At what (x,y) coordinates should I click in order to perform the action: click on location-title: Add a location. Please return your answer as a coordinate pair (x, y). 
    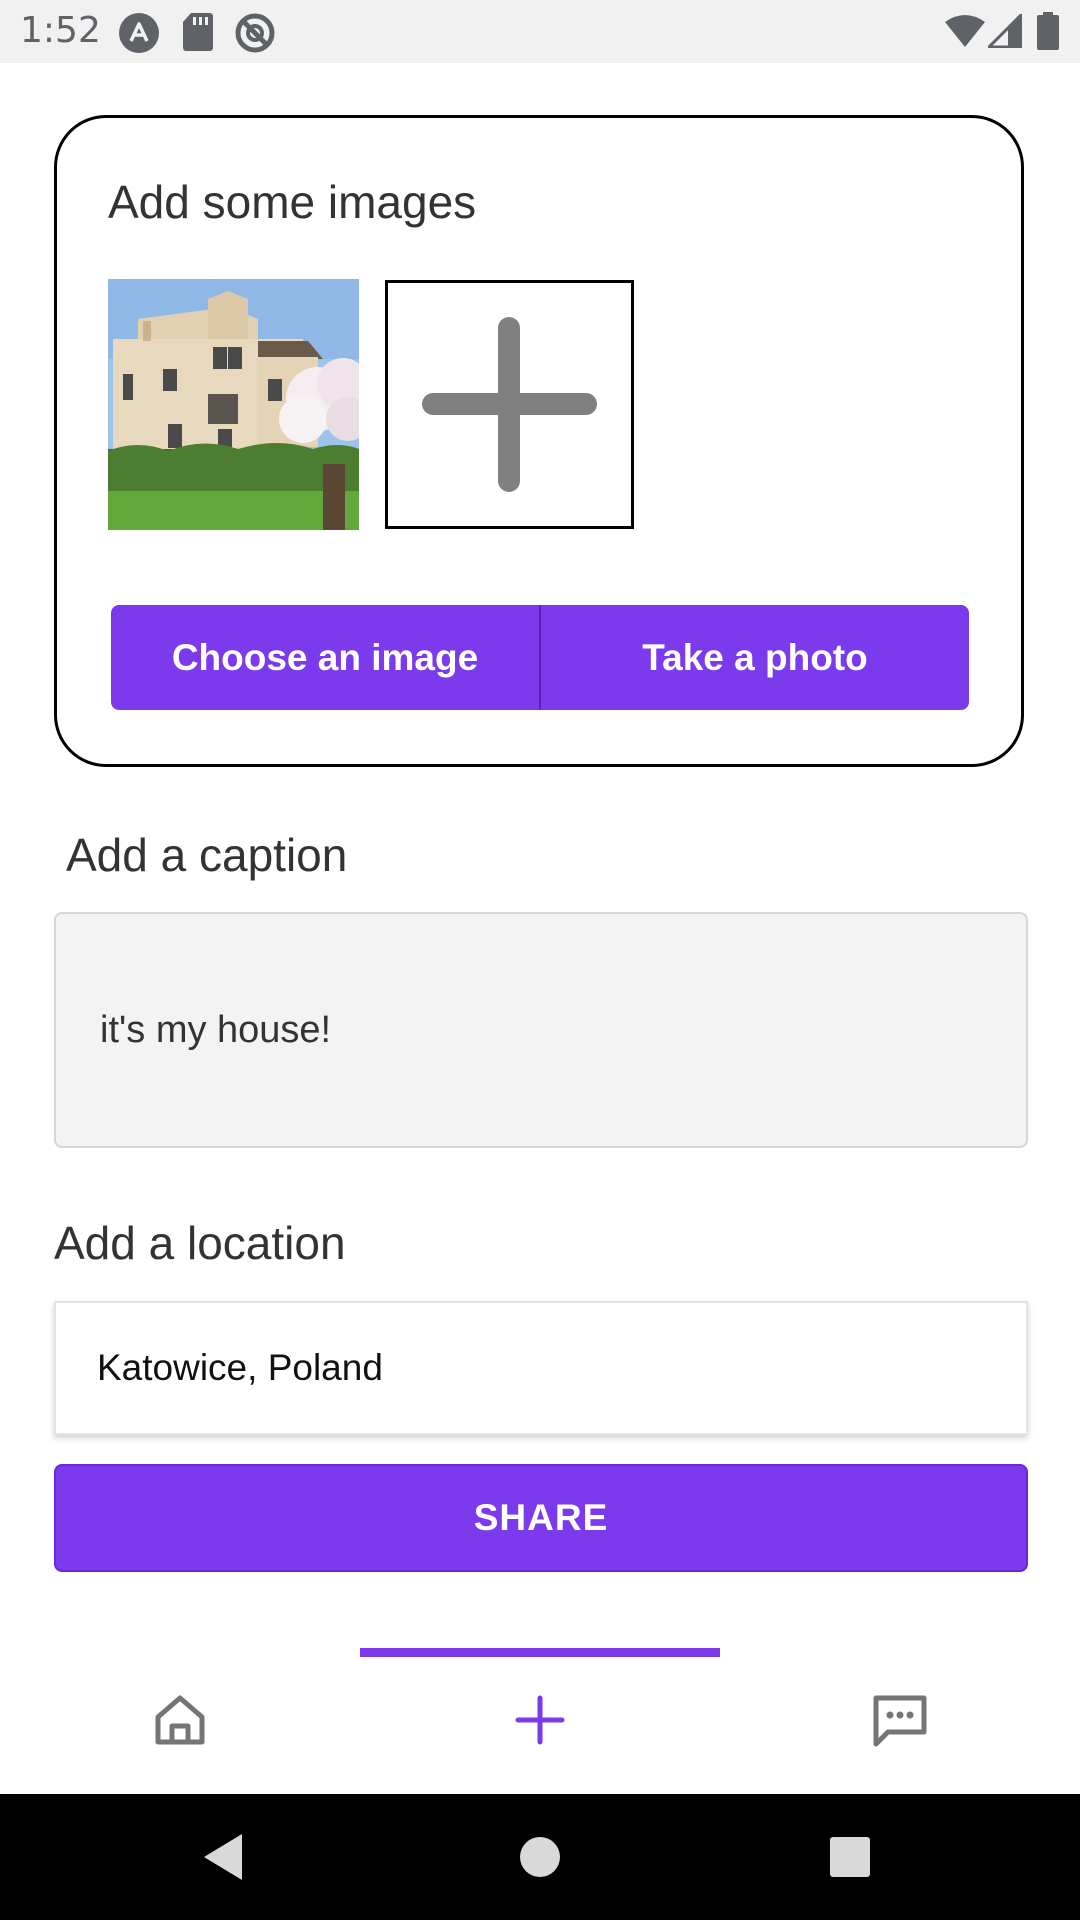
    Looking at the image, I should click on (200, 1243).